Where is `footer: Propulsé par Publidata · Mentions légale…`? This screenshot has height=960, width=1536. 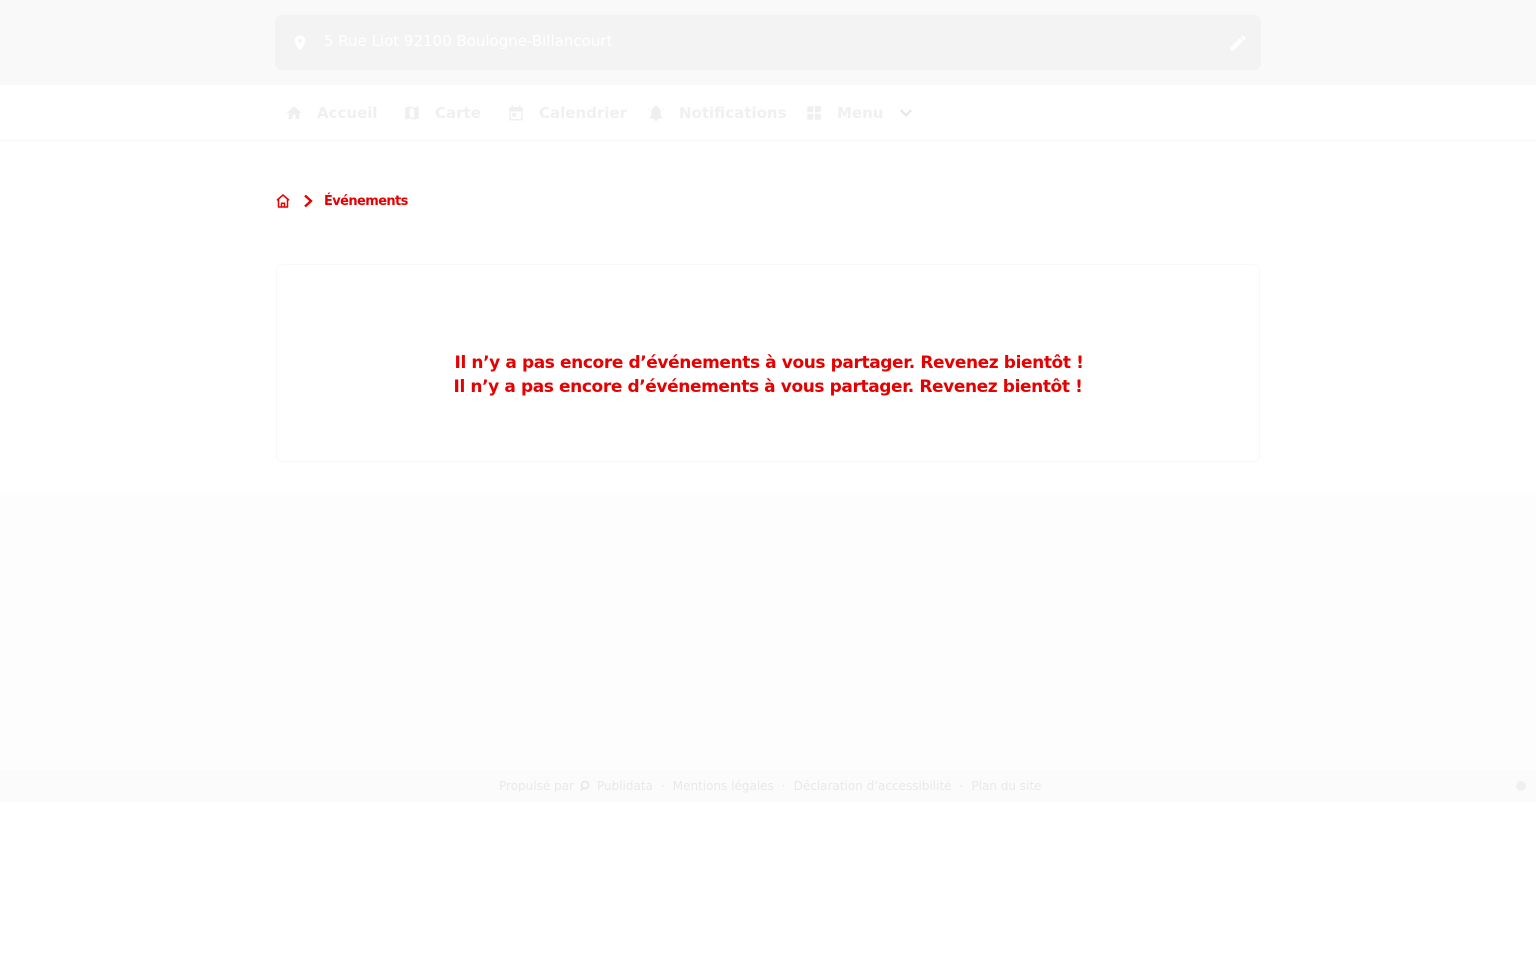 footer: Propulsé par Publidata · Mentions légale… is located at coordinates (768, 786).